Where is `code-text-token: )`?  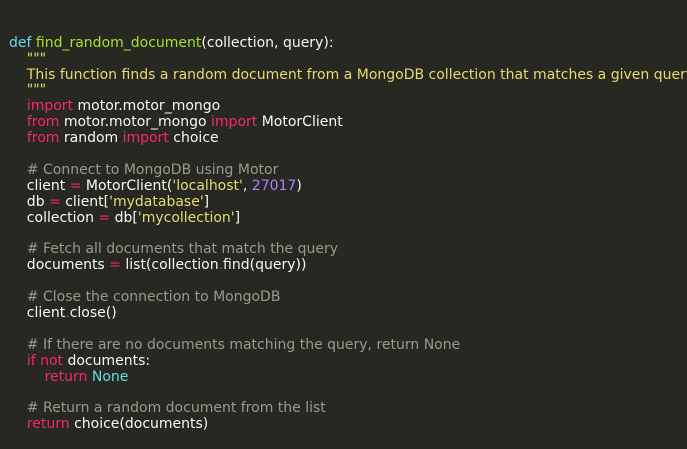
code-text-token: ) is located at coordinates (299, 185).